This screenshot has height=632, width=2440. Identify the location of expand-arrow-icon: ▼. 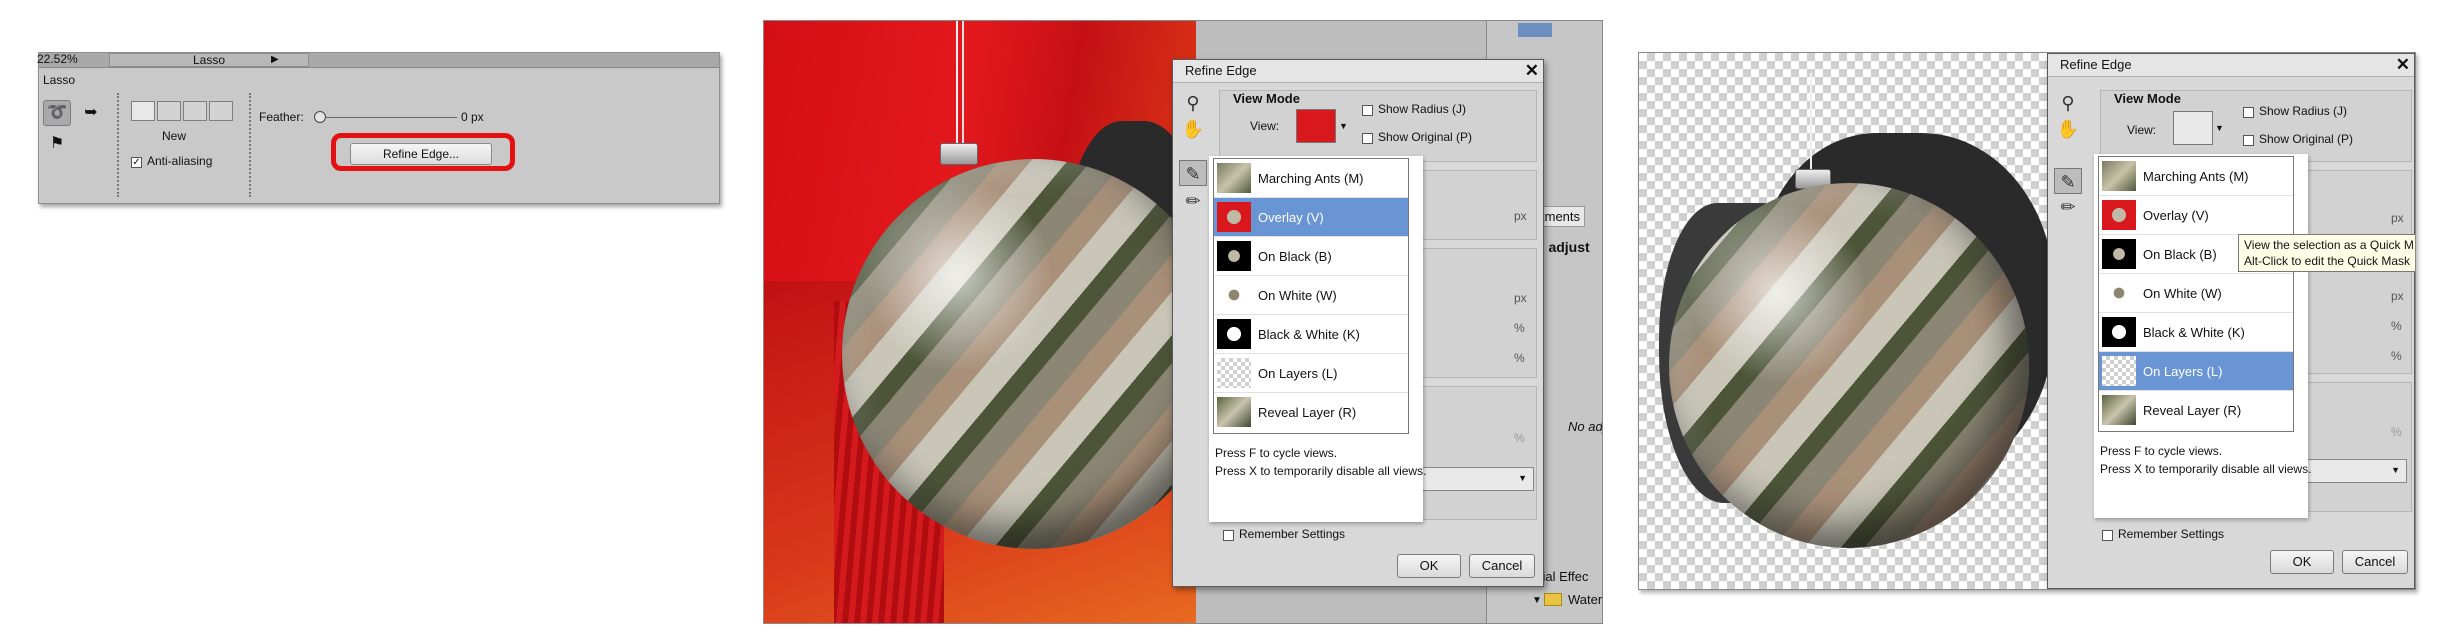
(1537, 600).